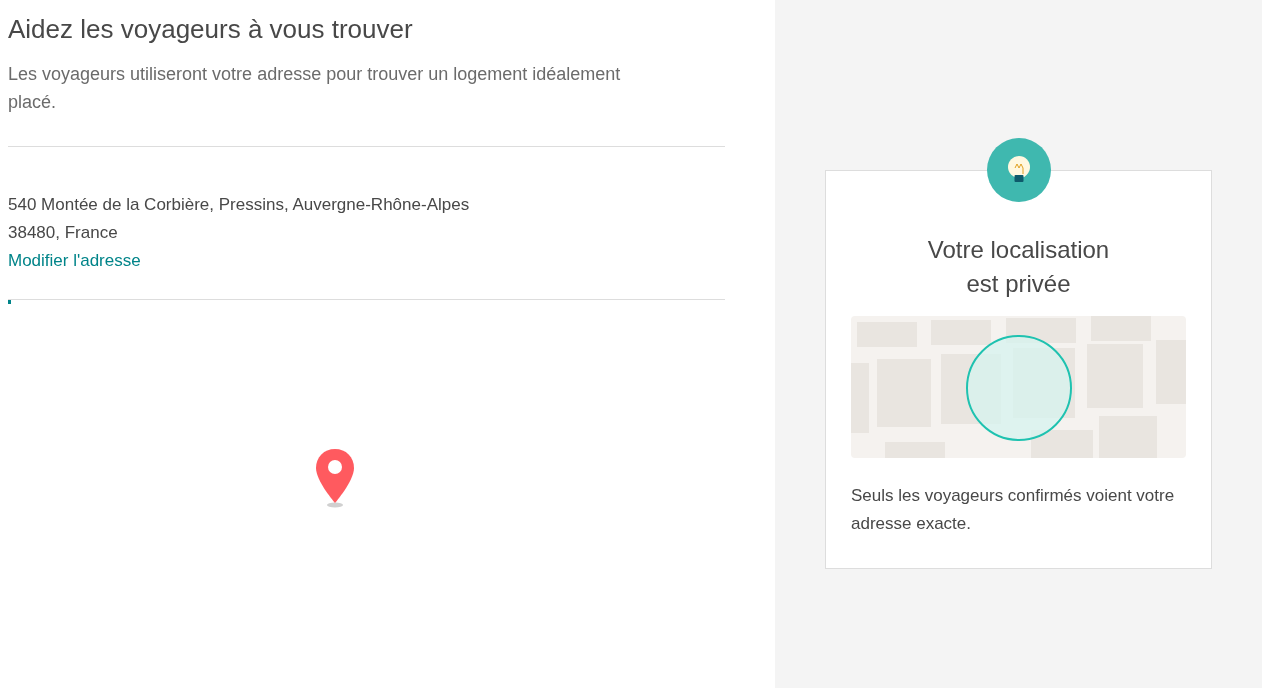 The width and height of the screenshot is (1262, 688). What do you see at coordinates (1019, 170) in the screenshot?
I see `lightbulb-icon` at bounding box center [1019, 170].